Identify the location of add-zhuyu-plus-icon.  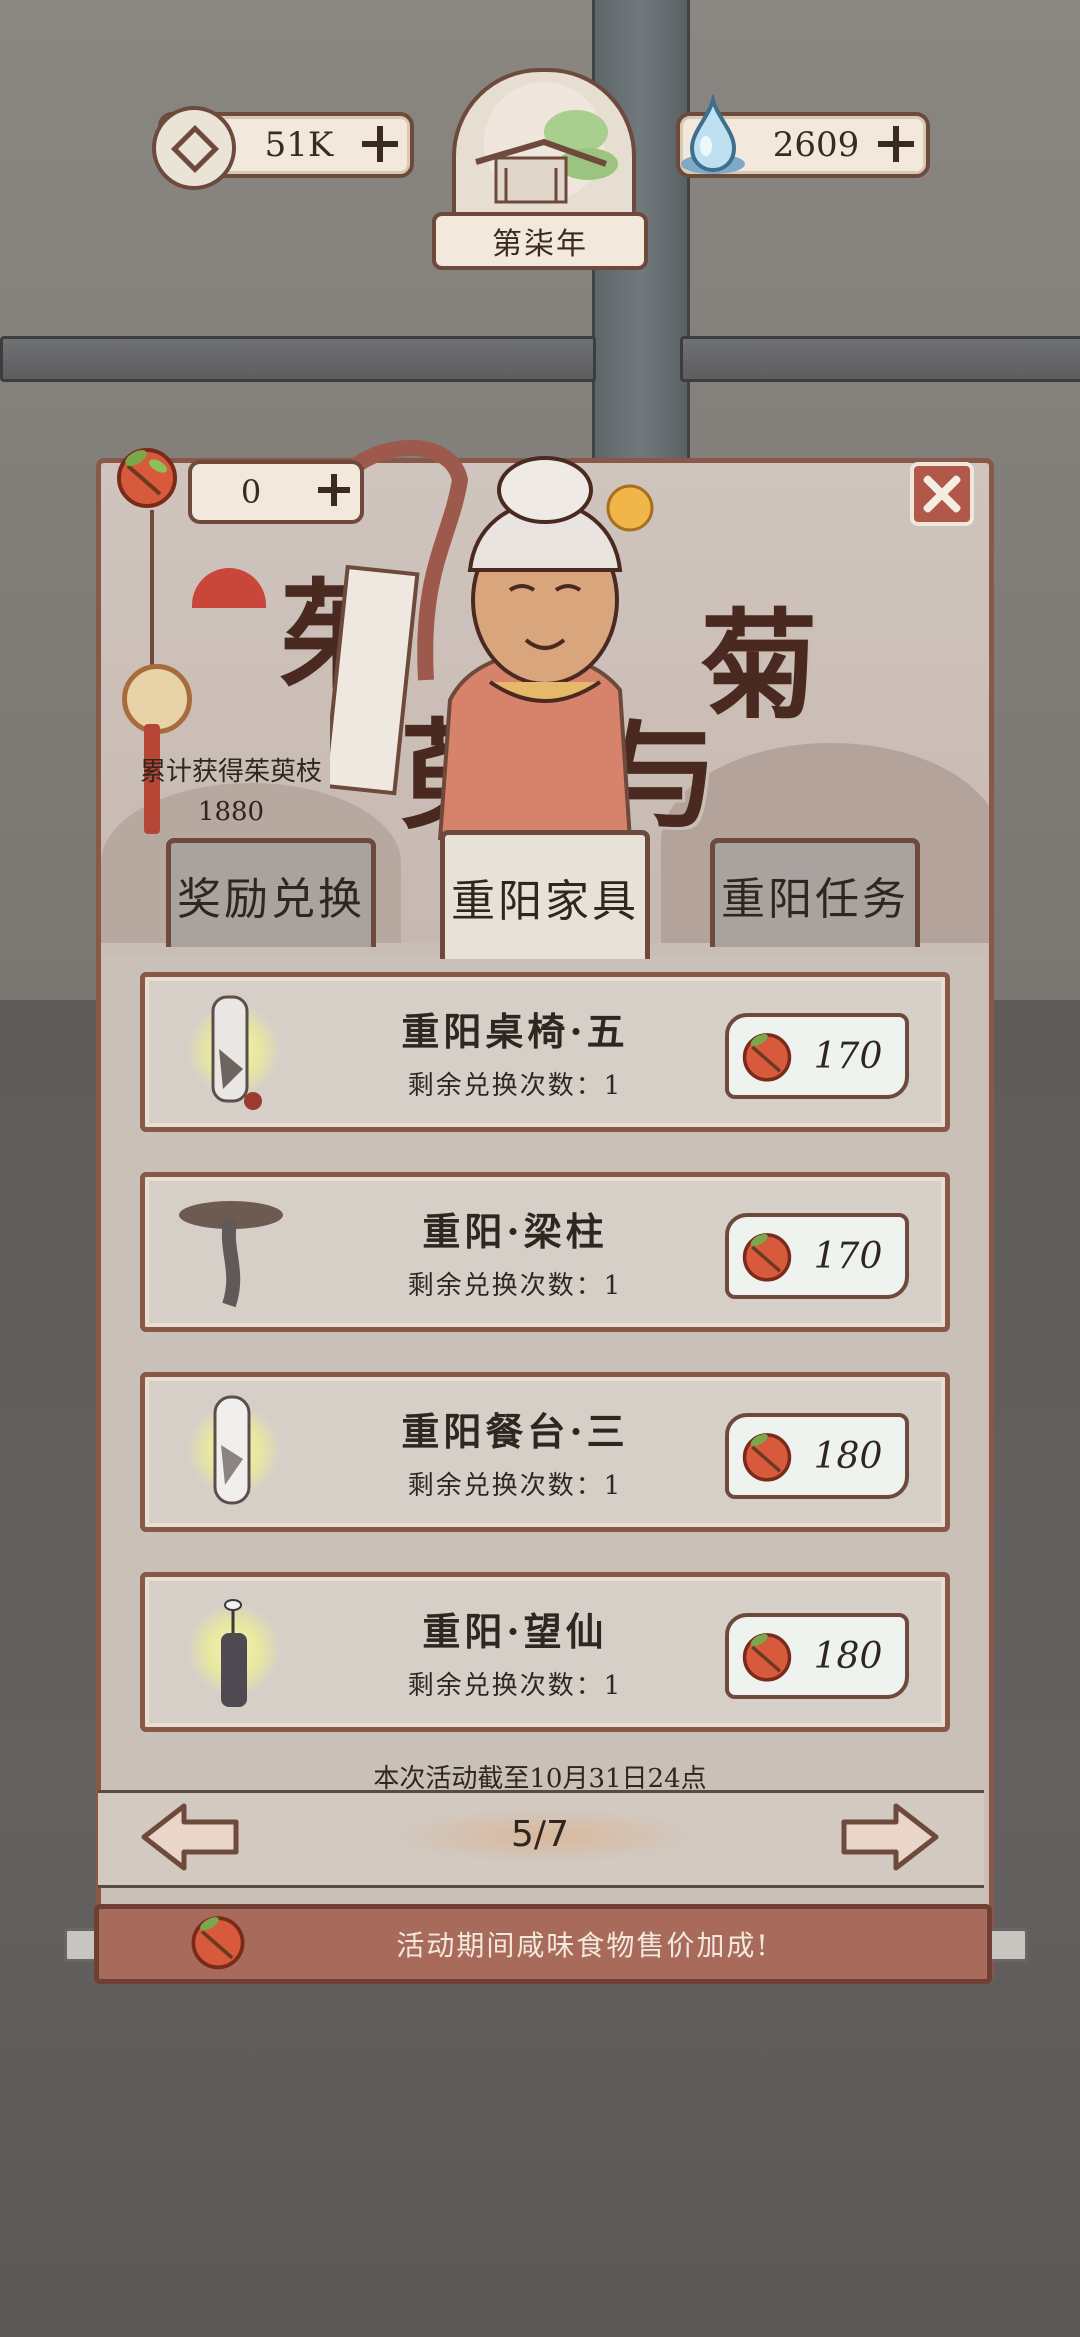
(334, 490).